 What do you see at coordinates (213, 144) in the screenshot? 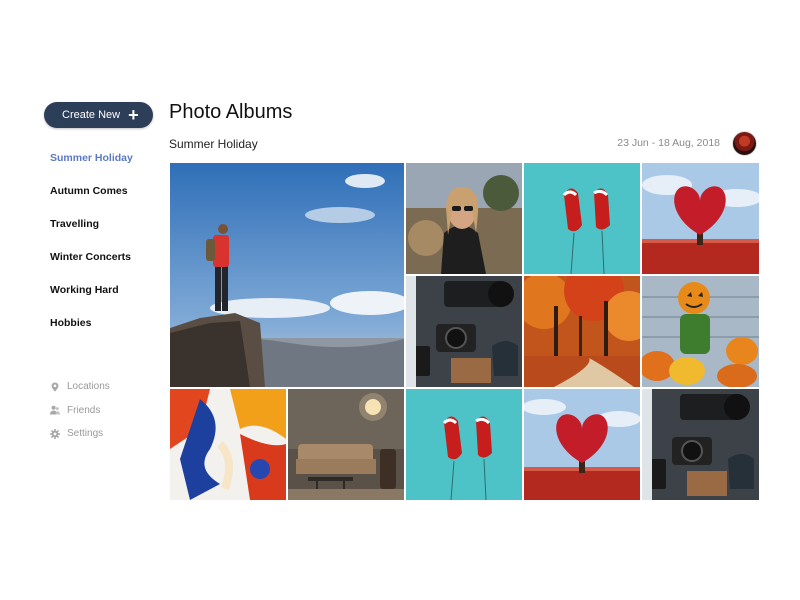
I see `album-title: Summer Holiday` at bounding box center [213, 144].